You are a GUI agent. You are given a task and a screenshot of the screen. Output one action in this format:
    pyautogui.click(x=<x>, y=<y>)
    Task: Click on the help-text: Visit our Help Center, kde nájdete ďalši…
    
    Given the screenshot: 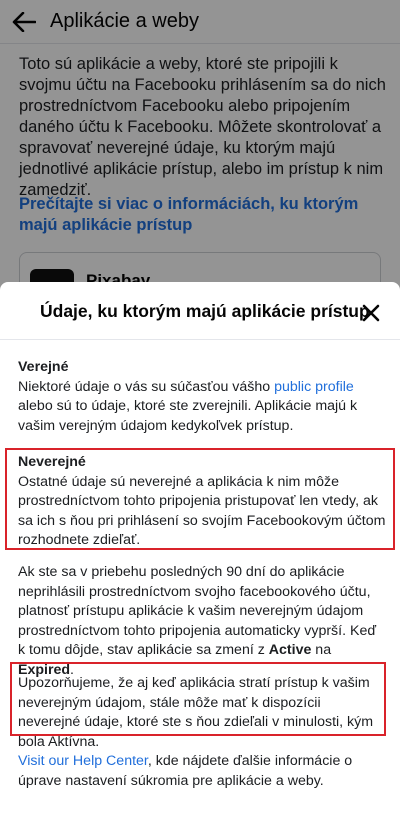 What is the action you would take?
    pyautogui.click(x=202, y=771)
    